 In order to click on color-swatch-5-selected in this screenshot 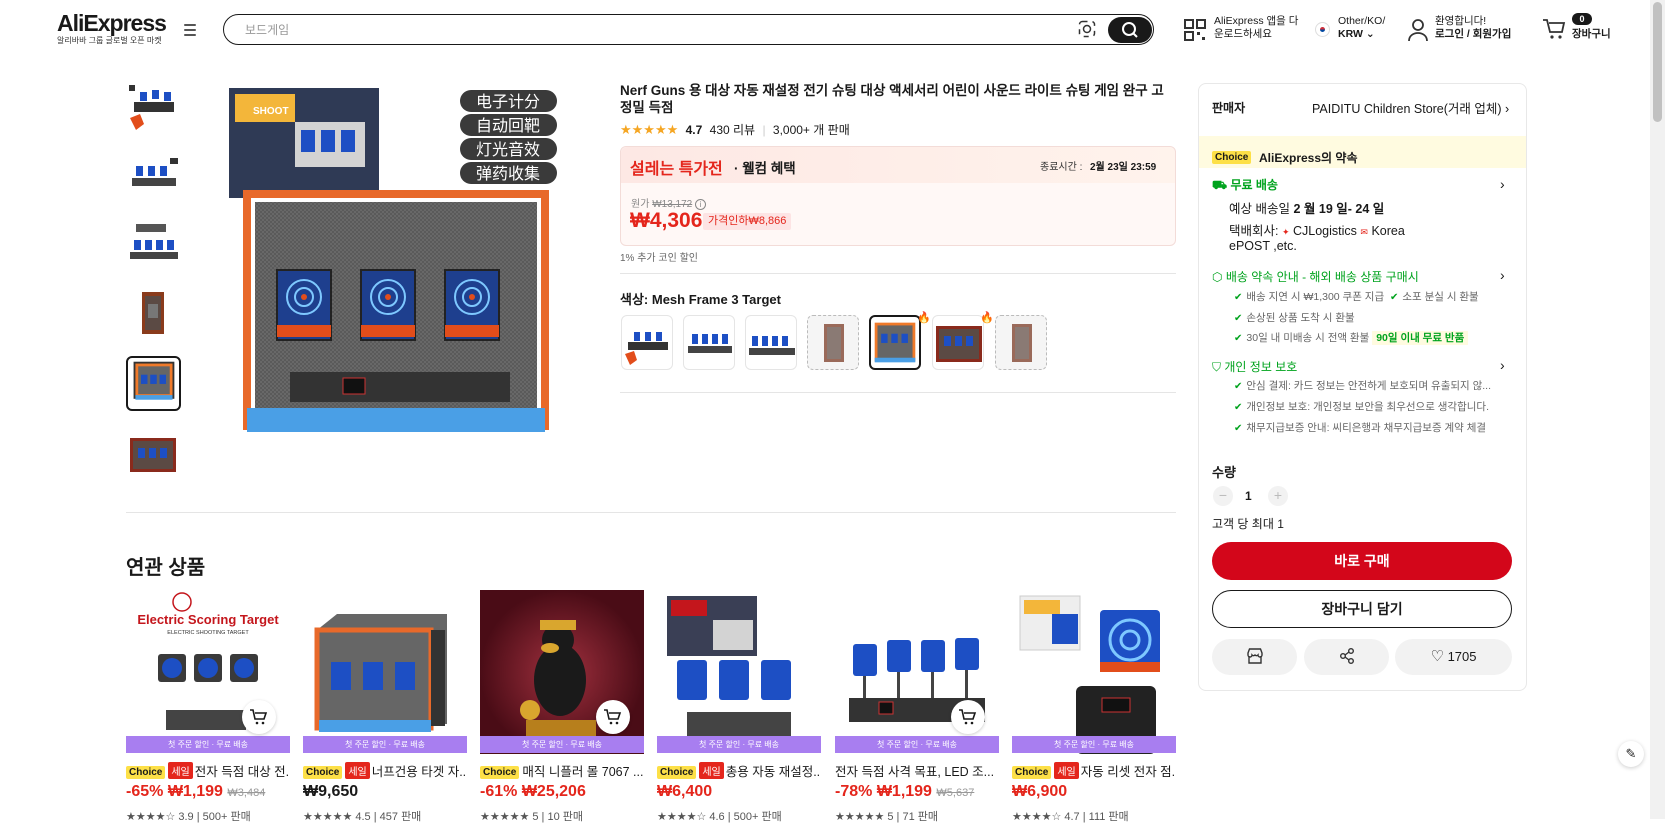, I will do `click(895, 342)`.